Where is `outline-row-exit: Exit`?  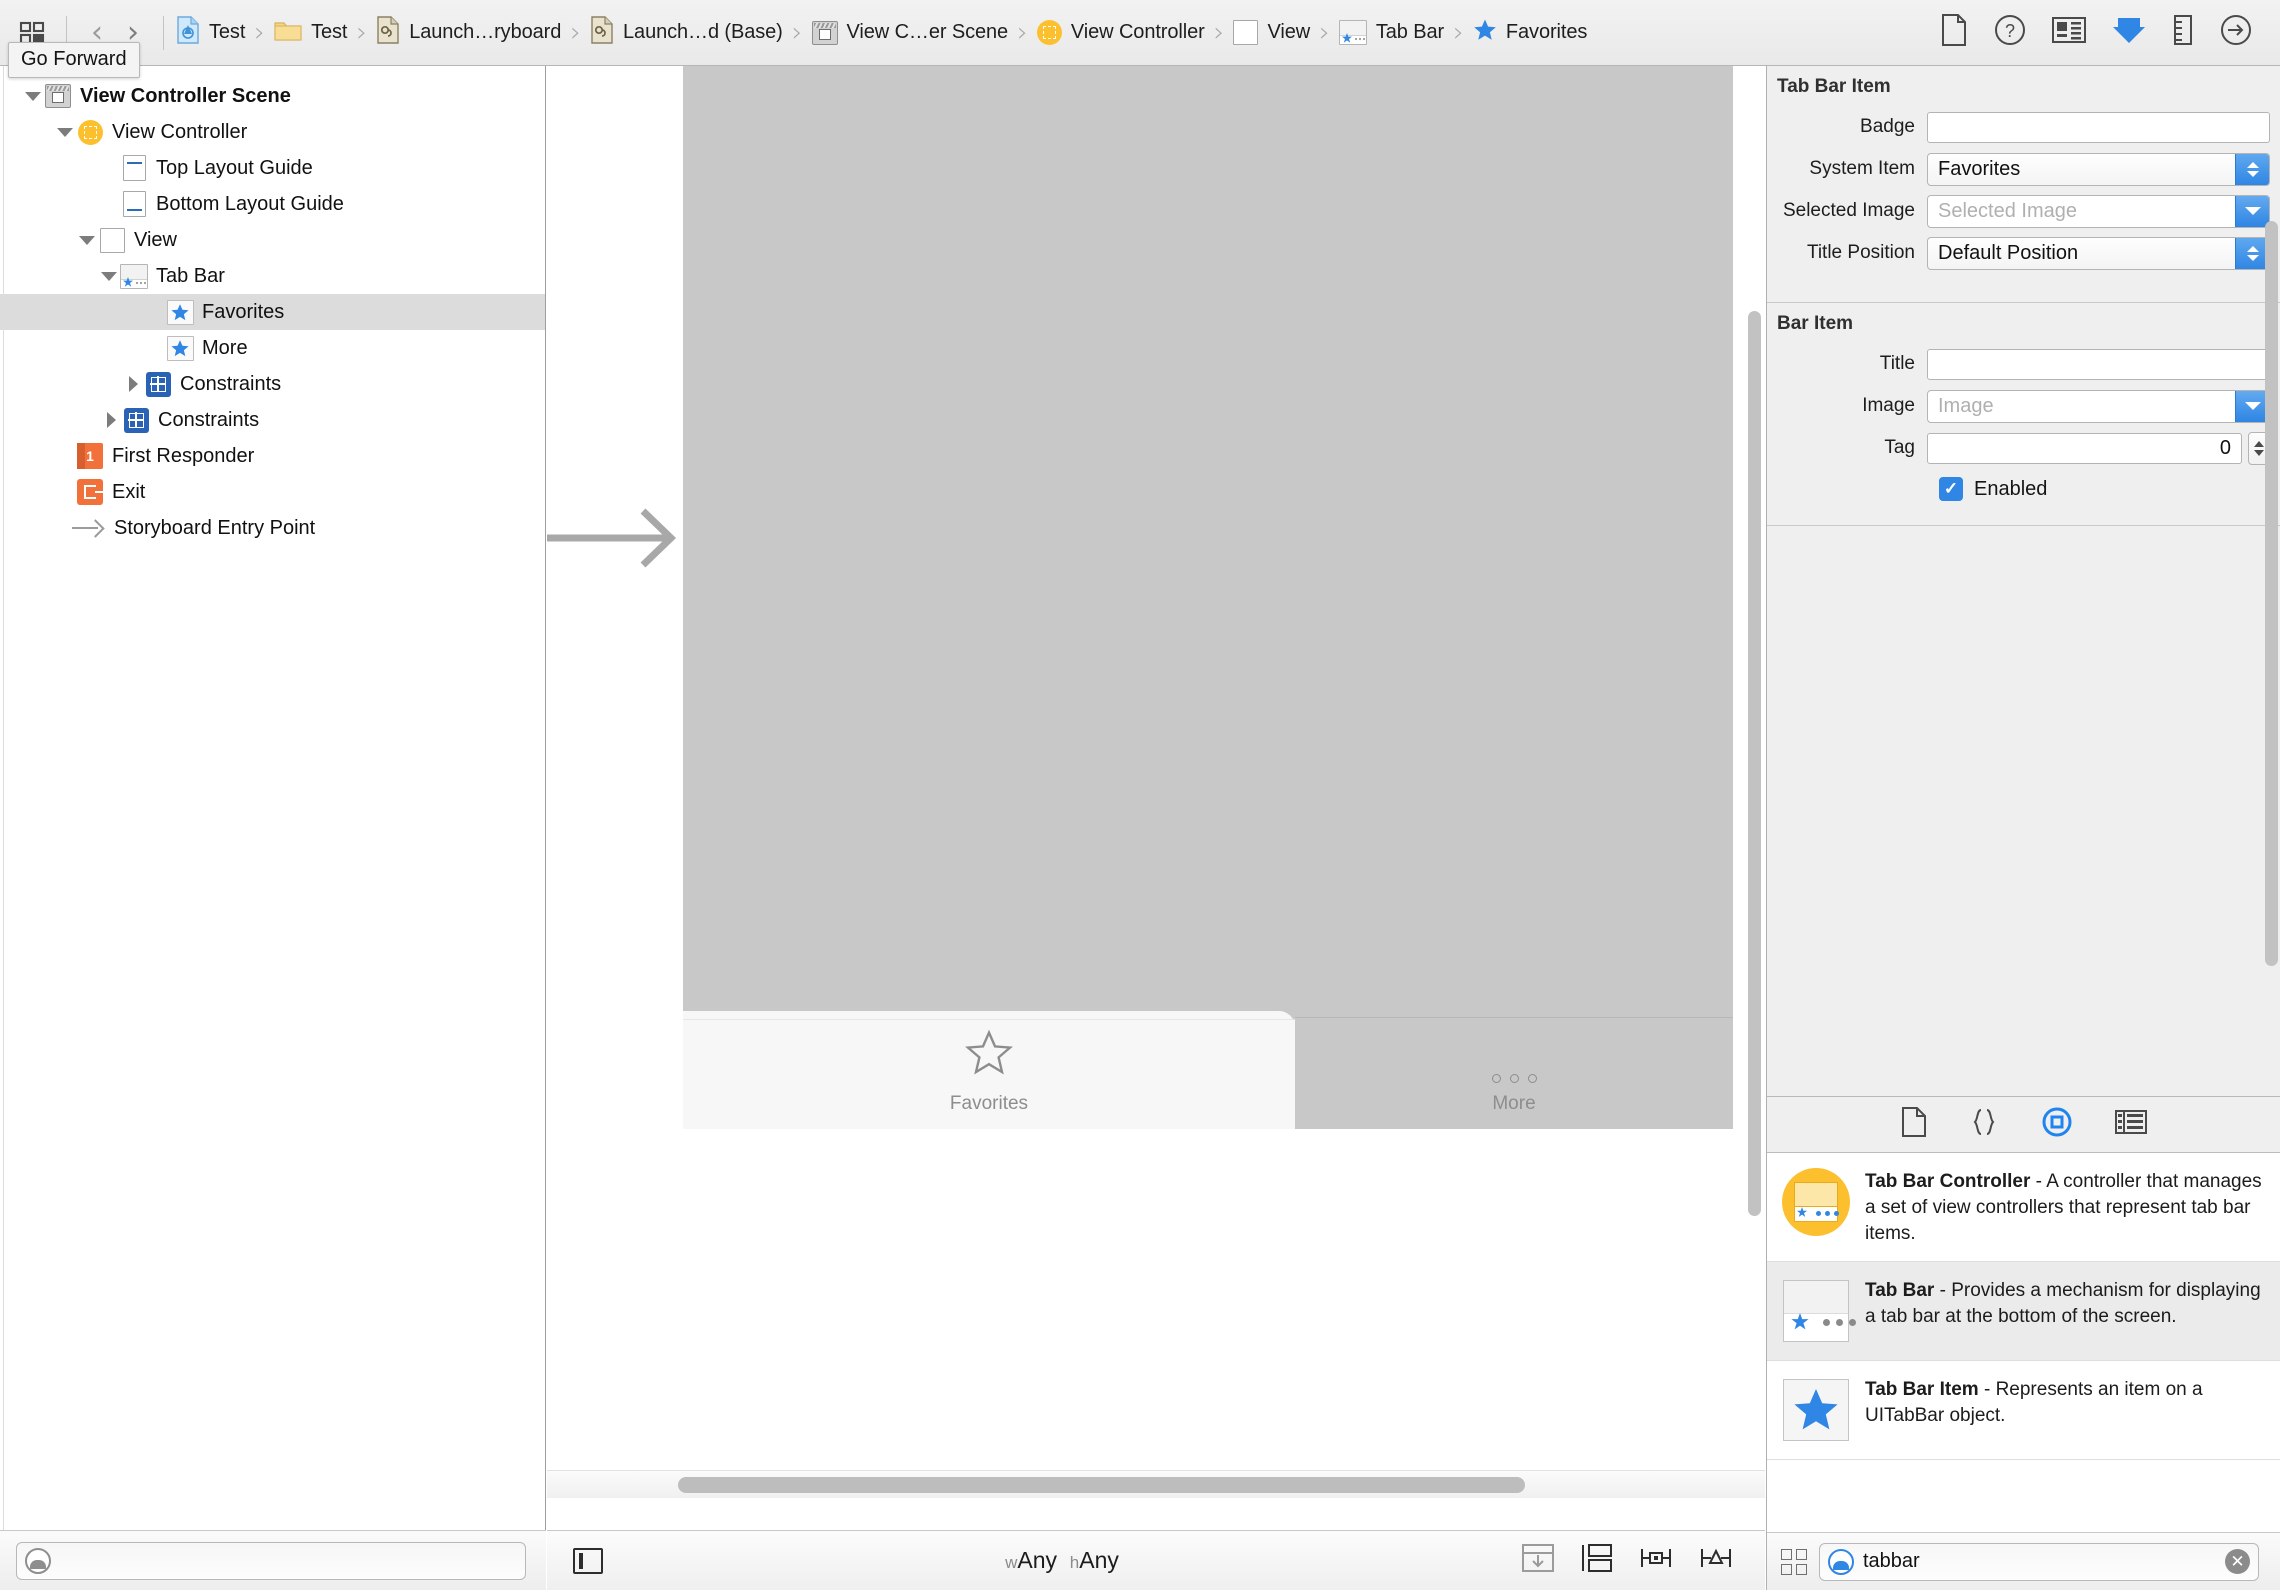
outline-row-exit: Exit is located at coordinates (272, 492).